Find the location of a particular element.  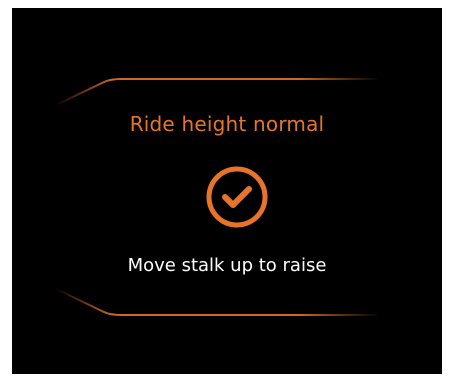

popup-title: Ride height normal is located at coordinates (227, 124).